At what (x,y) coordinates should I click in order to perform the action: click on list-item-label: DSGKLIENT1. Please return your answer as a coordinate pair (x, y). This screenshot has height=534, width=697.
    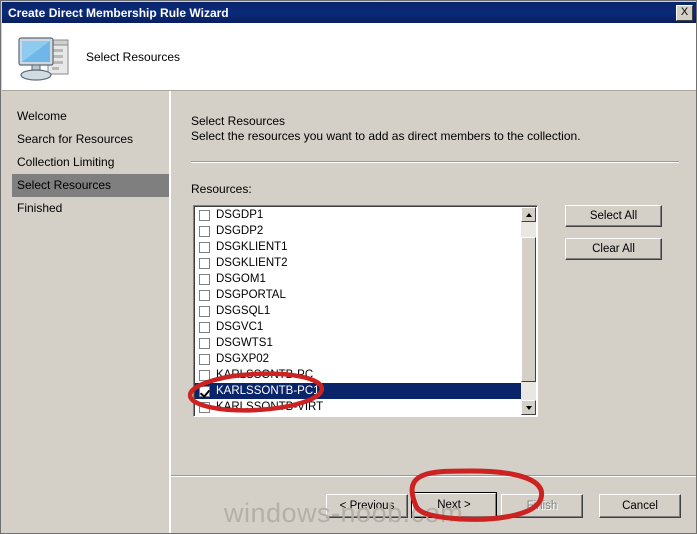
    Looking at the image, I should click on (252, 247).